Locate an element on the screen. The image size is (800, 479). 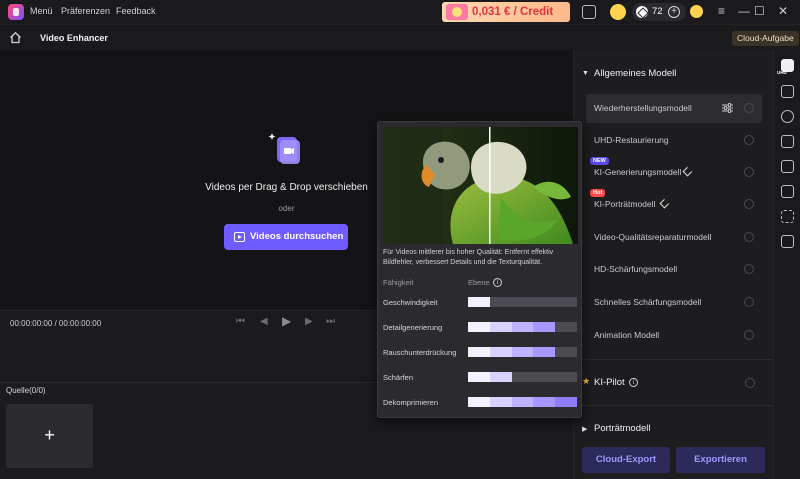
ability-label: Dekomprimieren is located at coordinates (411, 402).